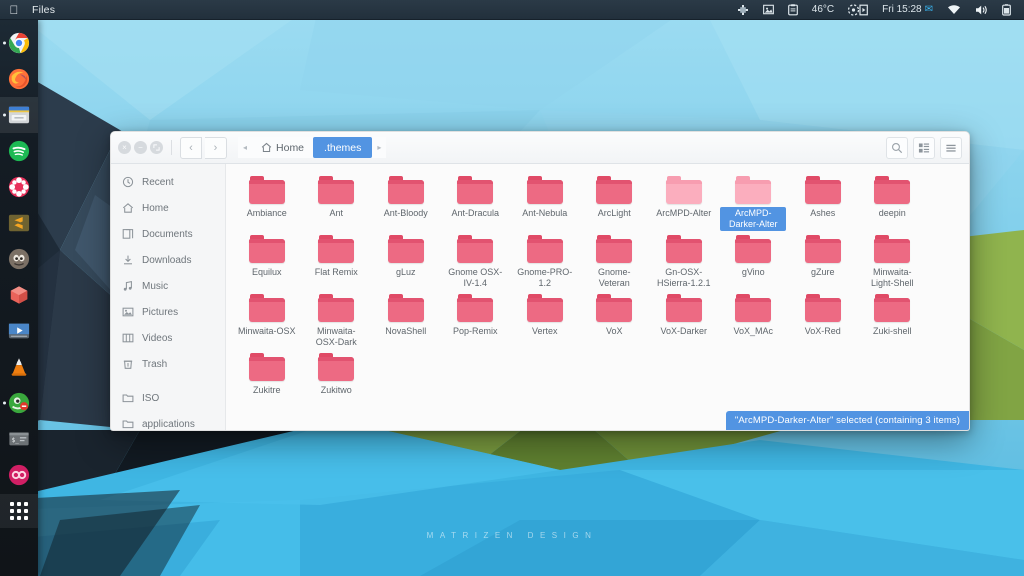 The image size is (1024, 576). What do you see at coordinates (406, 201) in the screenshot?
I see `folder-item: Ant-Bloody` at bounding box center [406, 201].